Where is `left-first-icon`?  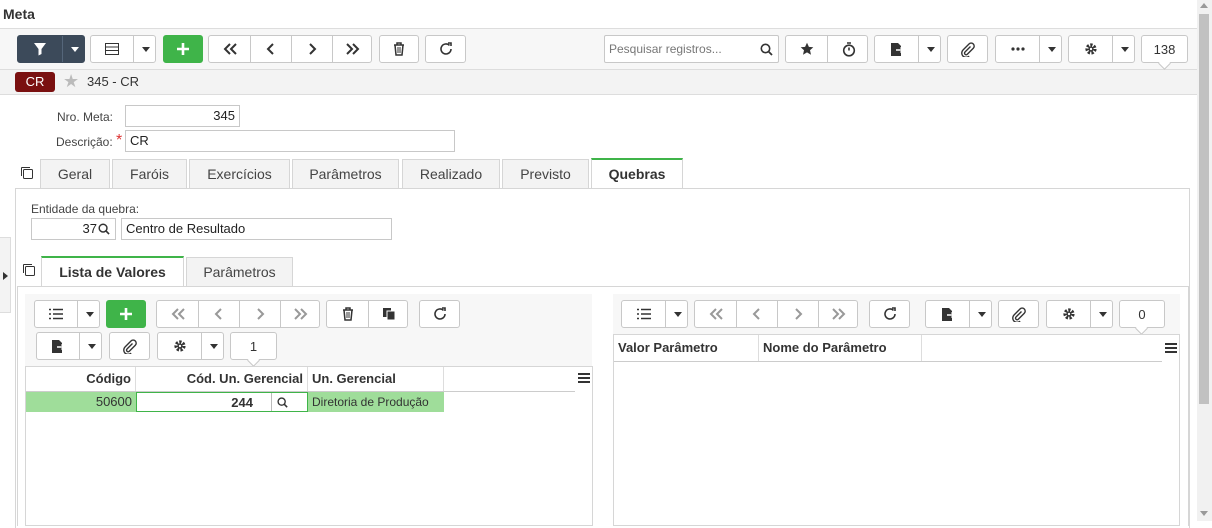 left-first-icon is located at coordinates (177, 314).